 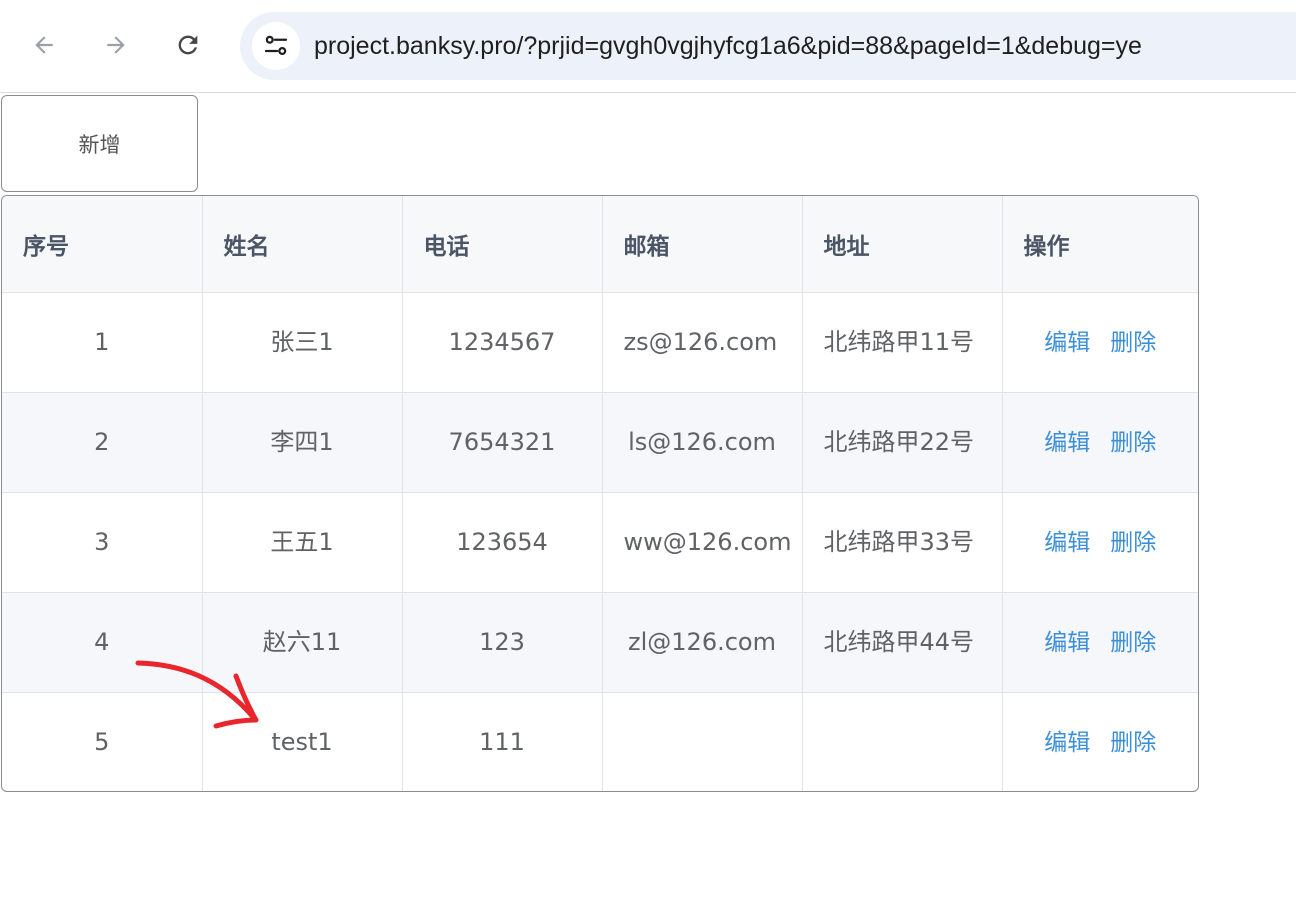 I want to click on reload-icon, so click(x=188, y=45).